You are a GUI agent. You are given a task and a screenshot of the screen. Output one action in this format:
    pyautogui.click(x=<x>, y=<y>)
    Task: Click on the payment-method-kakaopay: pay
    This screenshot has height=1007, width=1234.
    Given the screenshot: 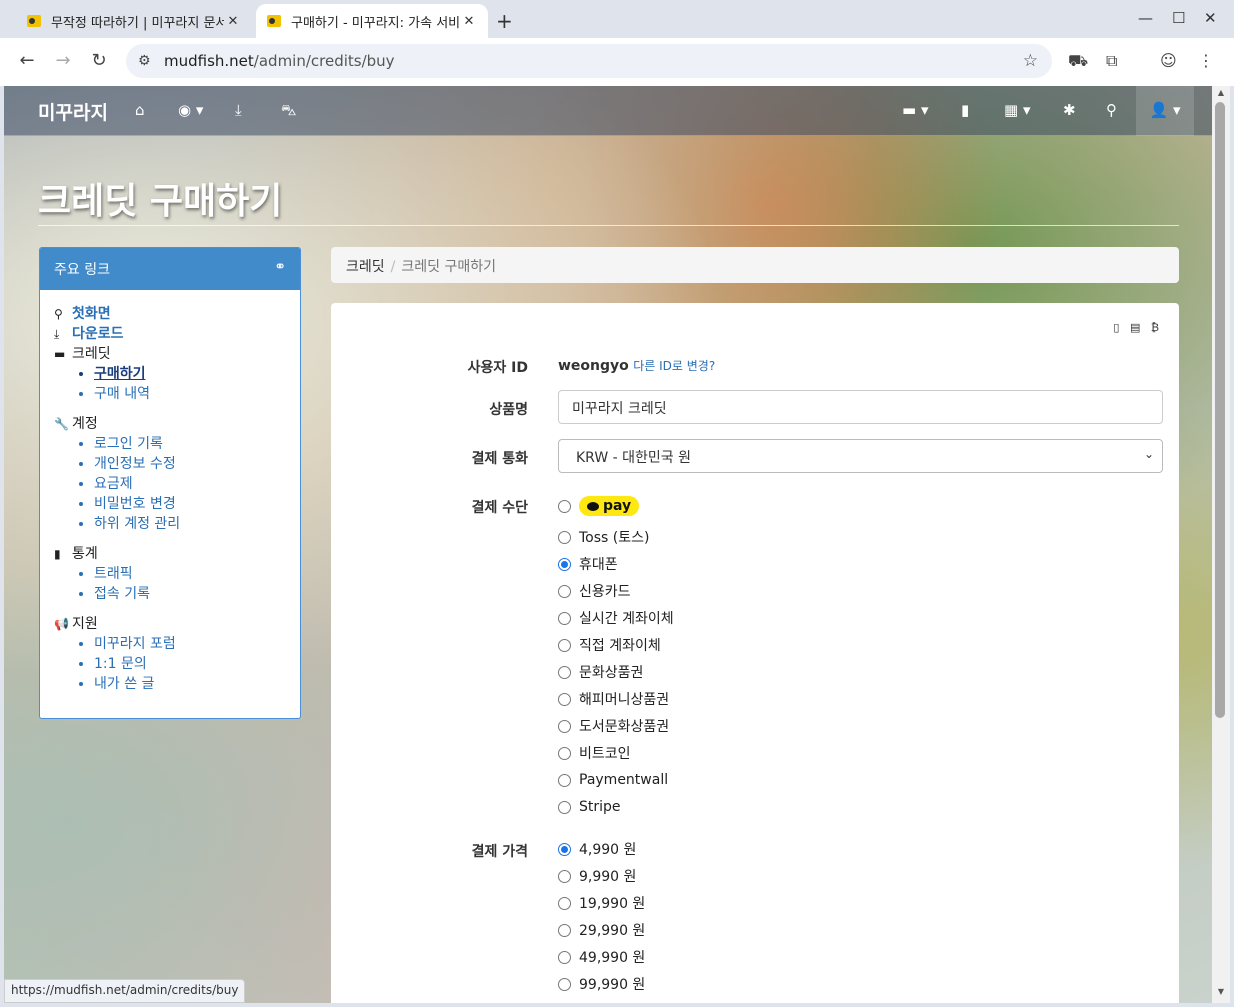 What is the action you would take?
    pyautogui.click(x=599, y=506)
    